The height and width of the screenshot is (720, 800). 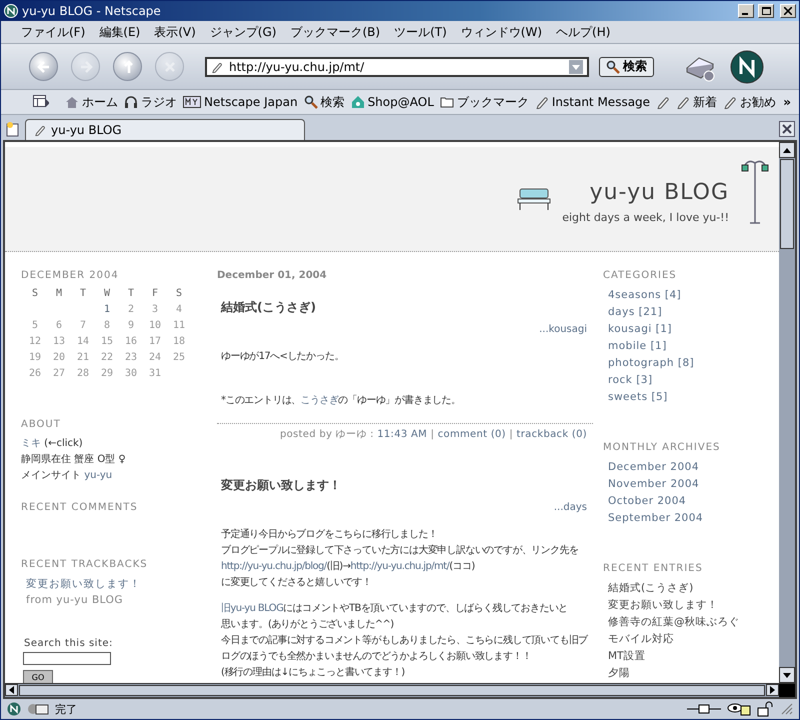 I want to click on scroll-left-button, so click(x=11, y=690).